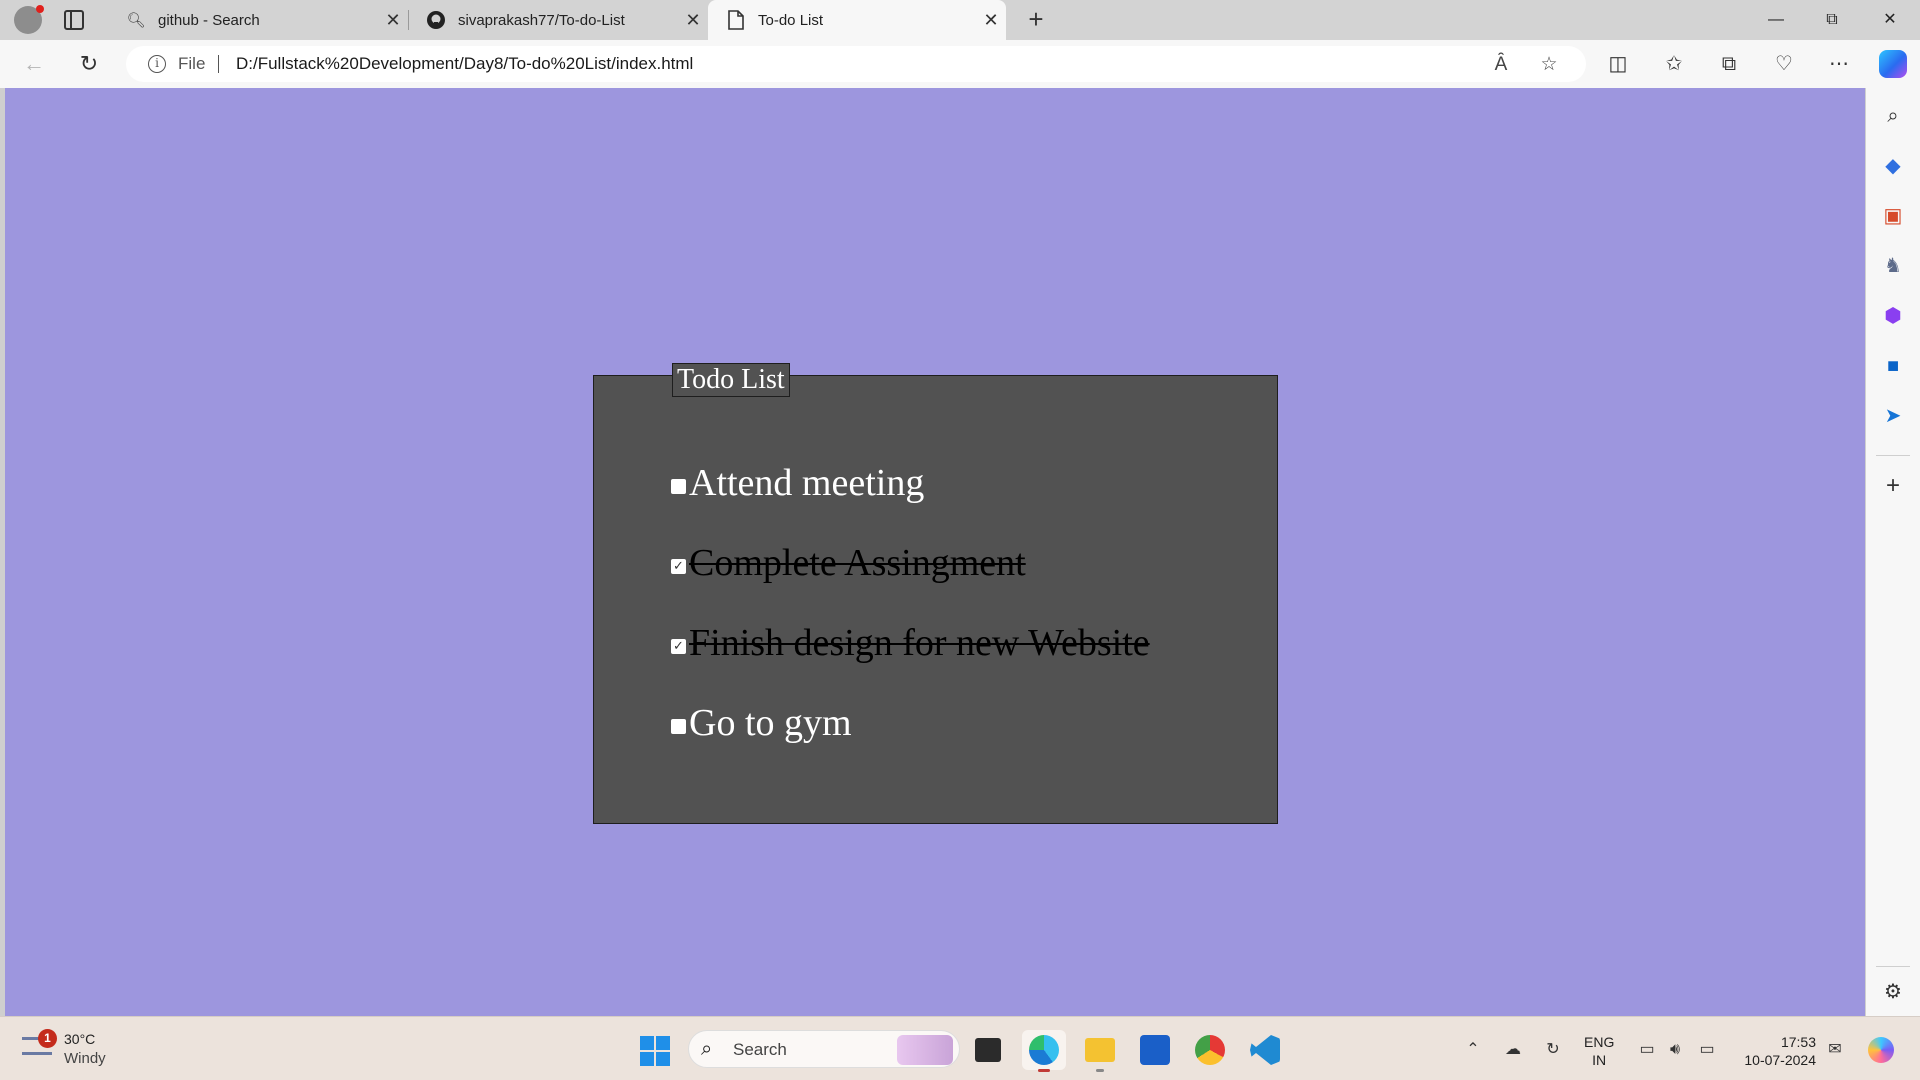 The image size is (1920, 1080). Describe the element at coordinates (824, 1049) in the screenshot. I see `taskbar-search-box: ⌕ Search` at that location.